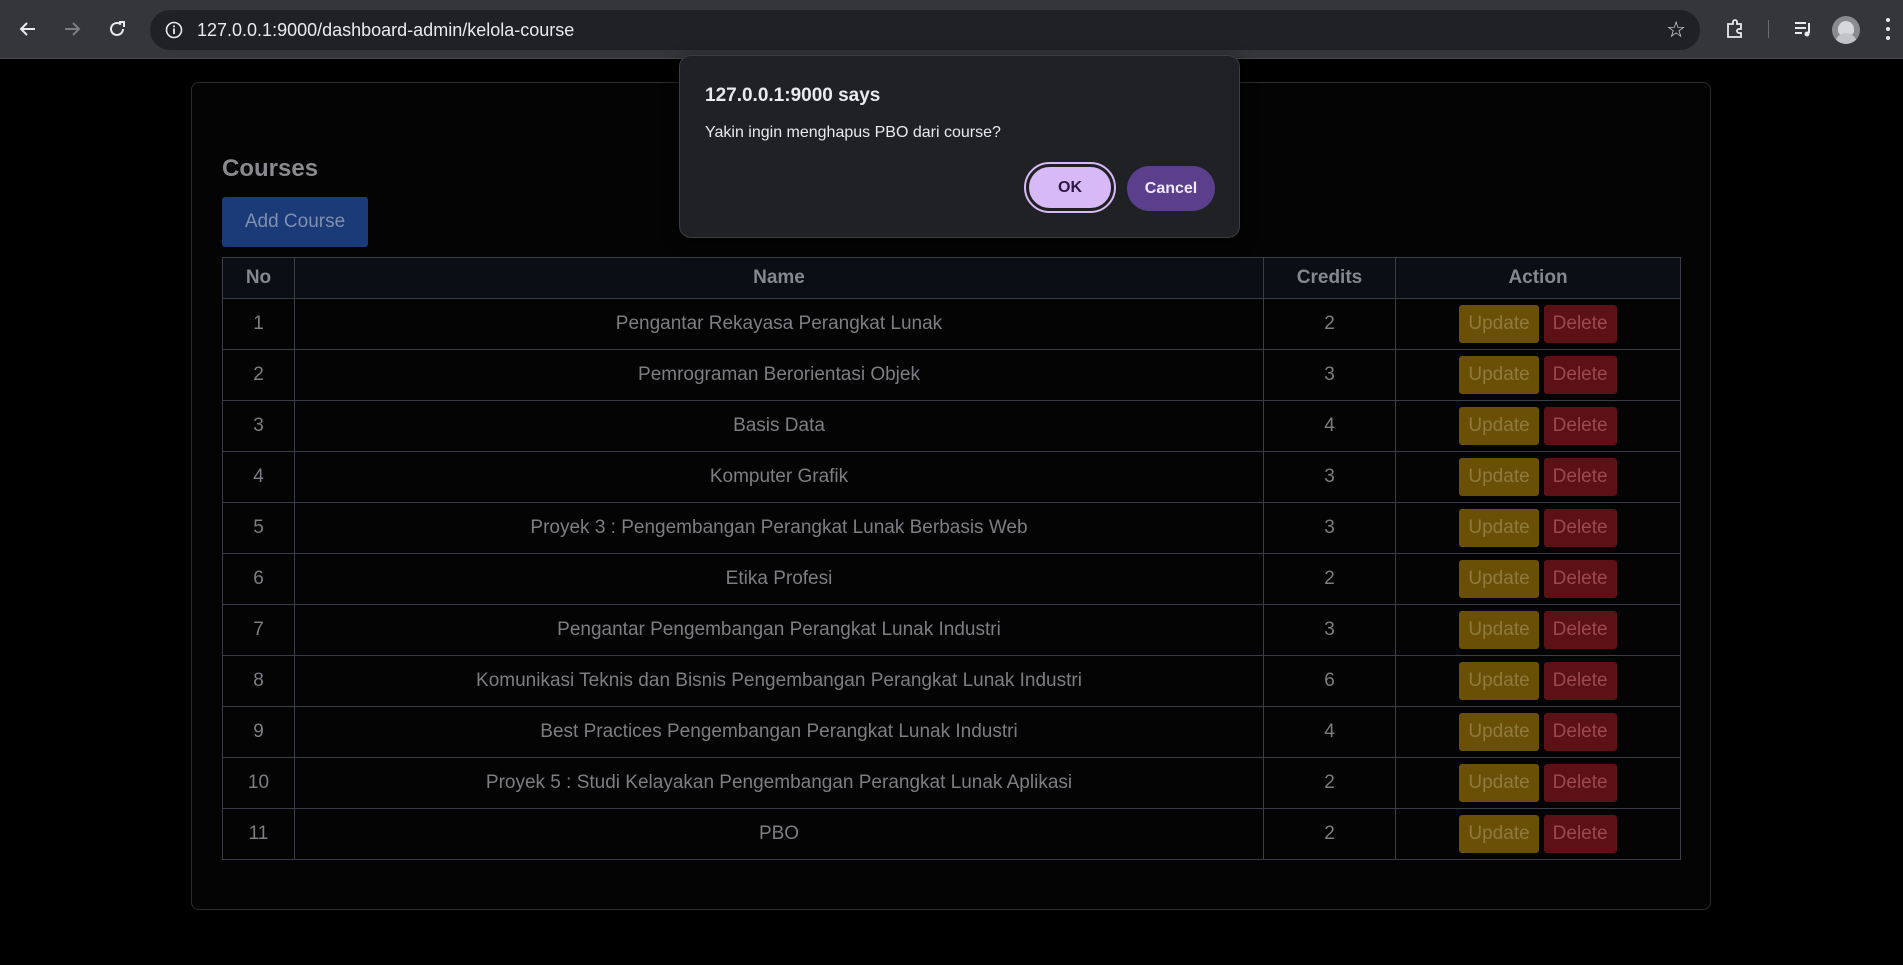 This screenshot has height=965, width=1903. I want to click on profile-avatar-icon, so click(1846, 30).